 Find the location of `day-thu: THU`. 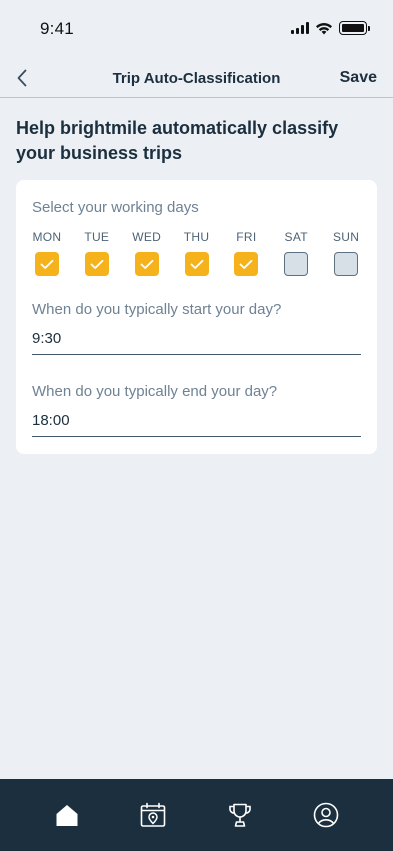

day-thu: THU is located at coordinates (197, 253).